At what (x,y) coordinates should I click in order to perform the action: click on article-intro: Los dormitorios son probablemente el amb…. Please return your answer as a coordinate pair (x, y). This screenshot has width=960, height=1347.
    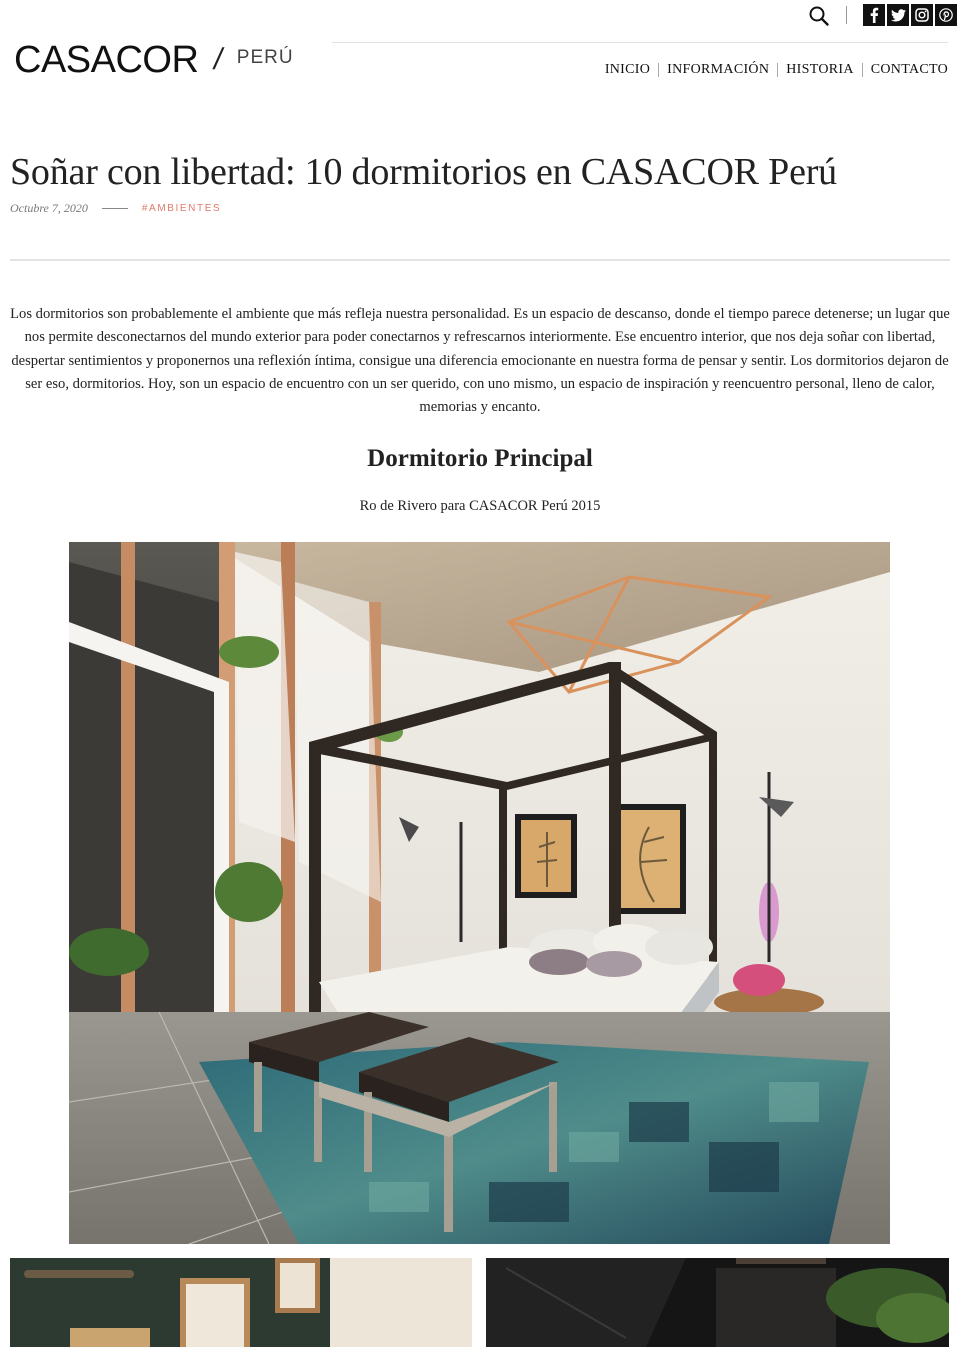
    Looking at the image, I should click on (480, 361).